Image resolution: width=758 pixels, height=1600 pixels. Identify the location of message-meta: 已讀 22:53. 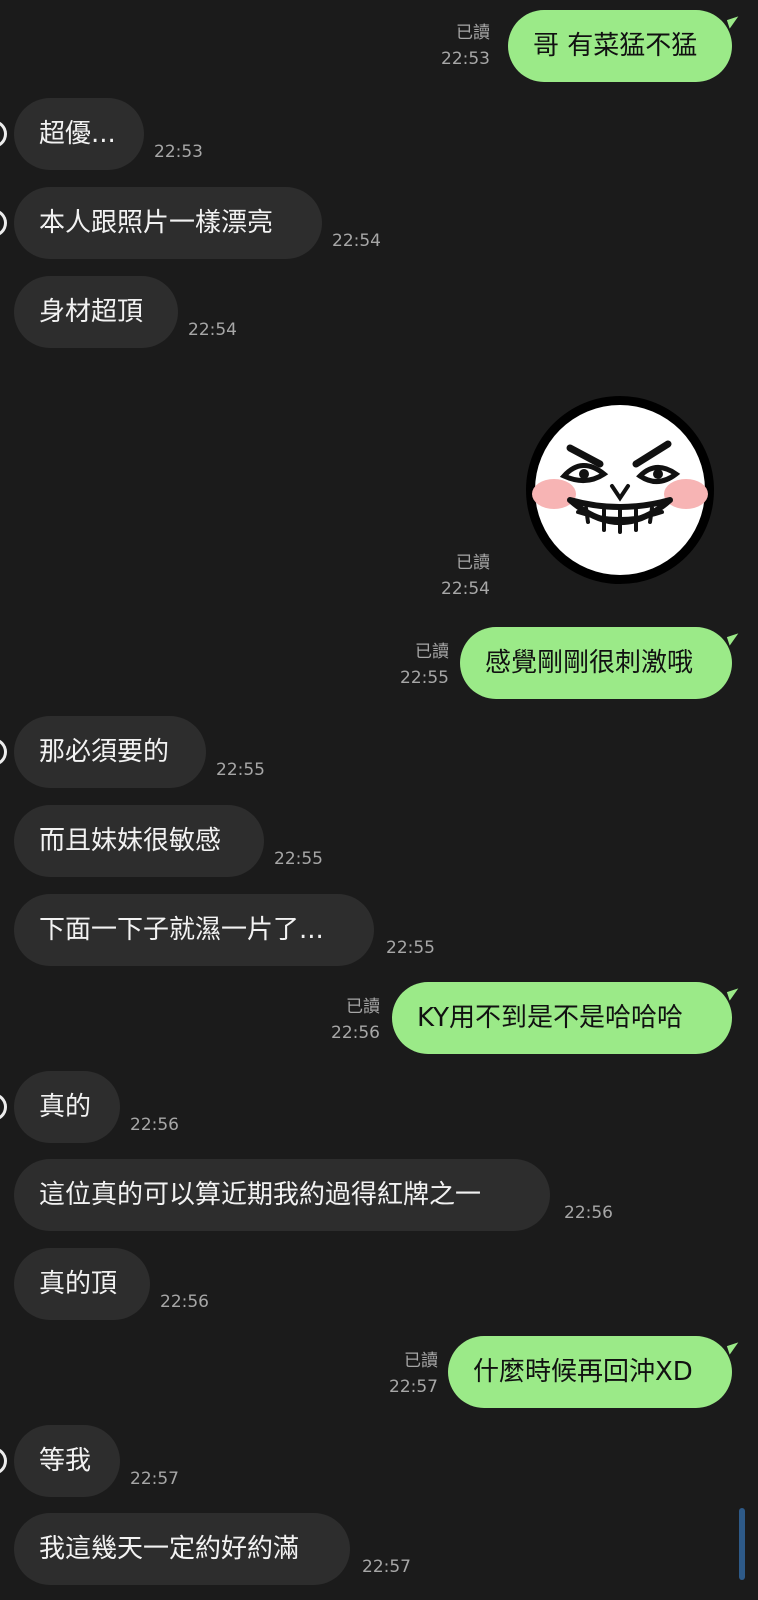
(465, 46).